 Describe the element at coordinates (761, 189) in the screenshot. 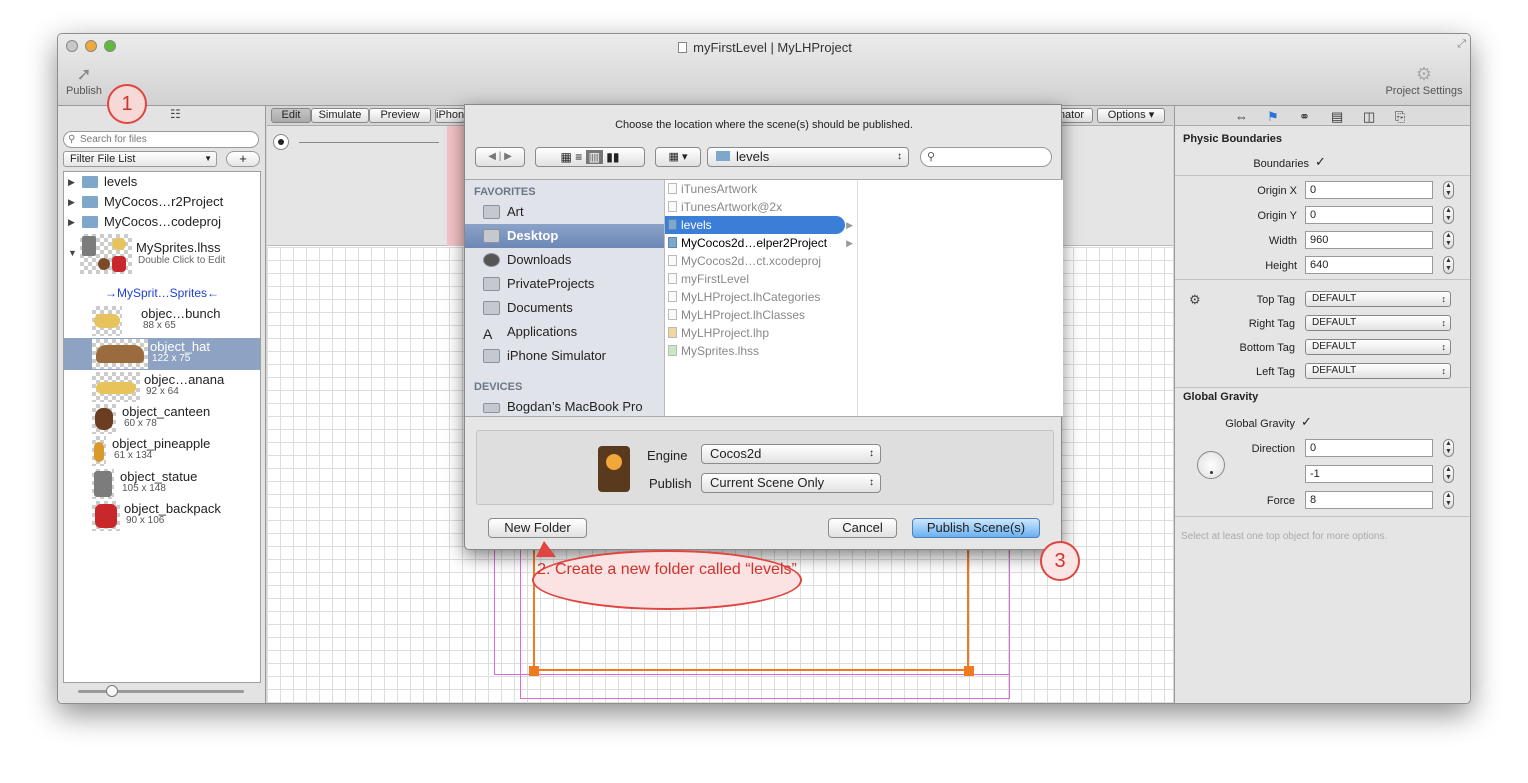

I see `file-item: iTunesArtwork` at that location.